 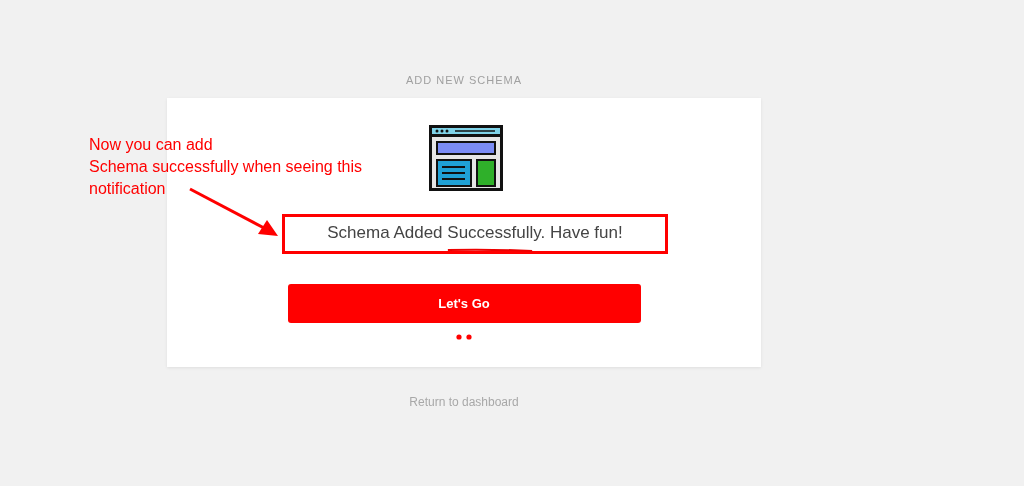 I want to click on return-link: Return to dashboard, so click(x=464, y=402).